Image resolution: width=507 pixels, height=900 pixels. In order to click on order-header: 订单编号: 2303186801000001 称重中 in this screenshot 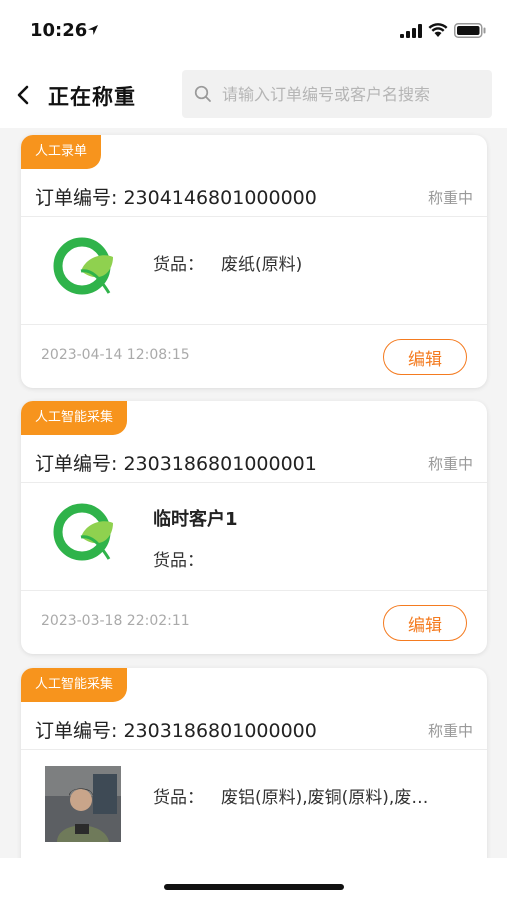, I will do `click(254, 464)`.